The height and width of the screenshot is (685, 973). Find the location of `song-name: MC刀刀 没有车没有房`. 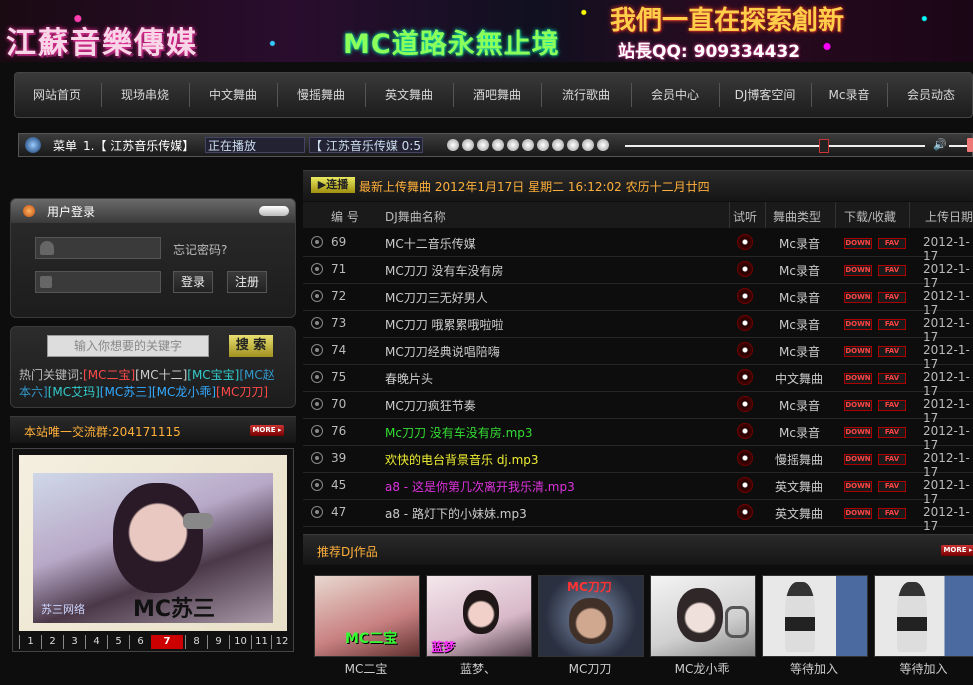

song-name: MC刀刀 没有车没有房 is located at coordinates (444, 270).